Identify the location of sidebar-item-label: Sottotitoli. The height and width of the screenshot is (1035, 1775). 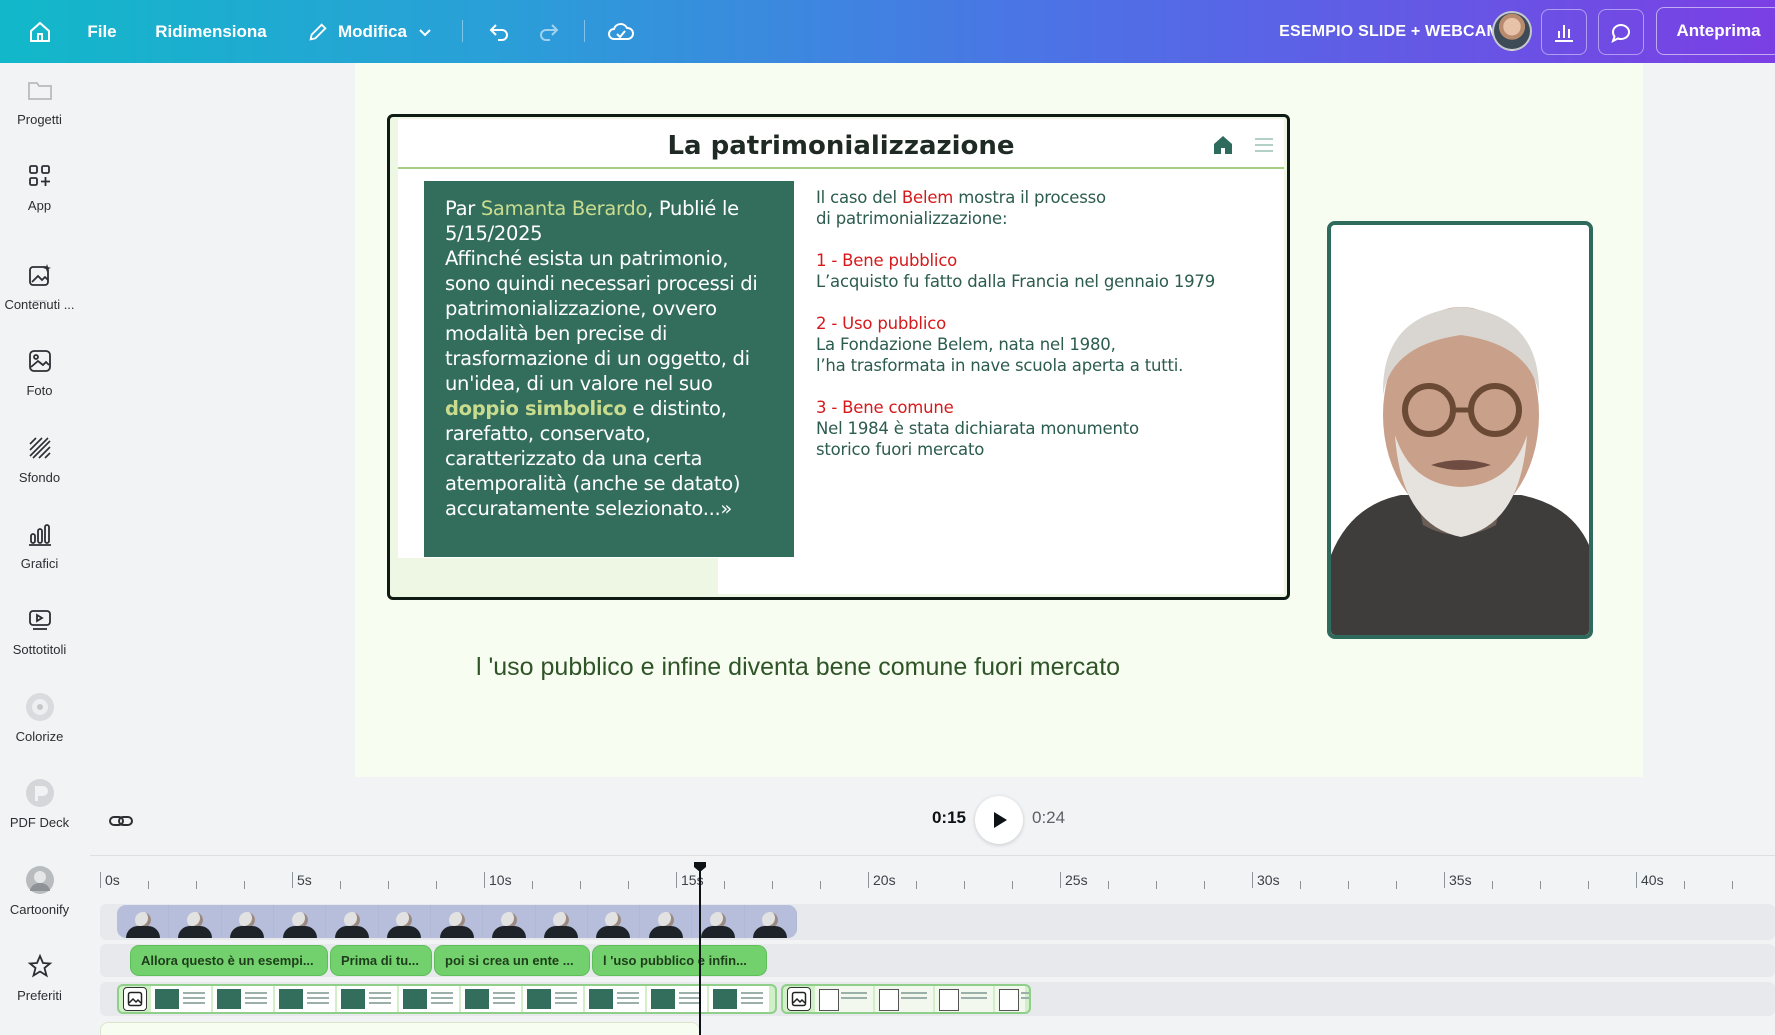
(39, 649).